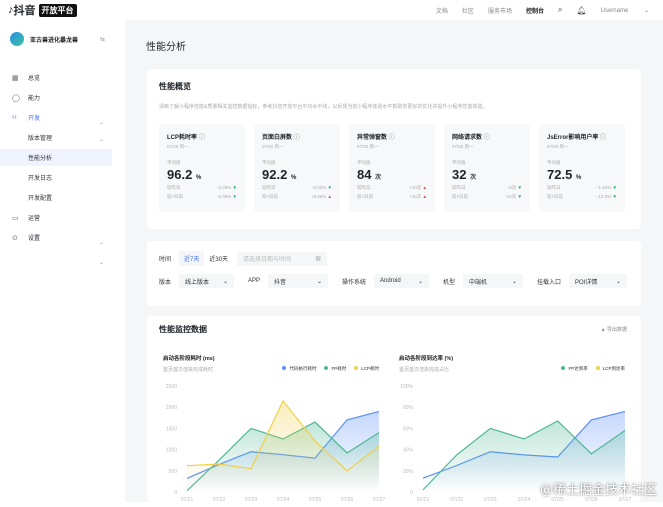 This screenshot has width=663, height=507. What do you see at coordinates (493, 281) in the screenshot?
I see `filter-select: 中端机 ⌄` at bounding box center [493, 281].